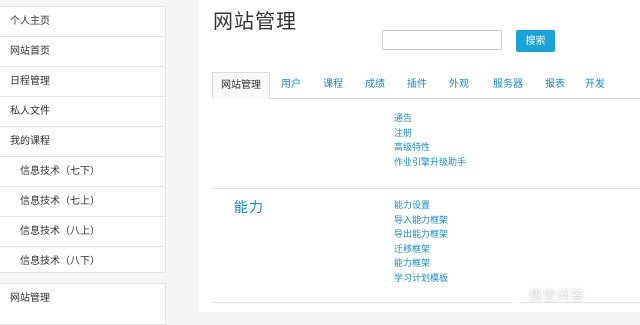 This screenshot has height=325, width=640. What do you see at coordinates (82, 22) in the screenshot?
I see `sidebar-item-profile: 个人主页` at bounding box center [82, 22].